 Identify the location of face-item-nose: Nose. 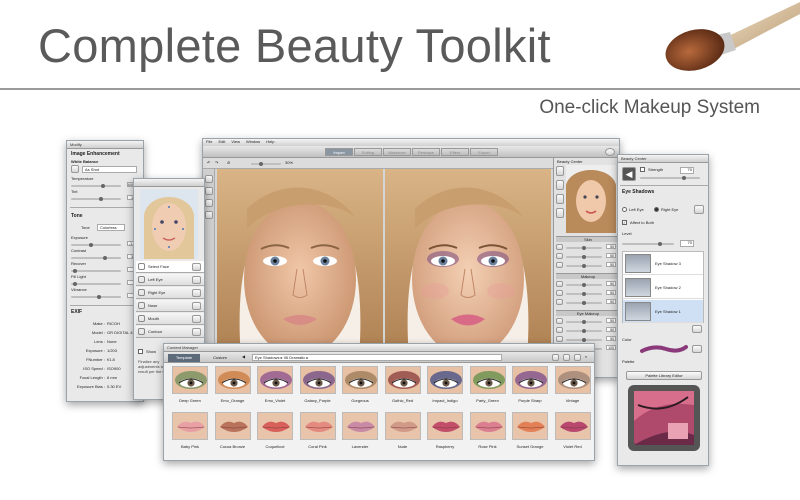
(170, 306).